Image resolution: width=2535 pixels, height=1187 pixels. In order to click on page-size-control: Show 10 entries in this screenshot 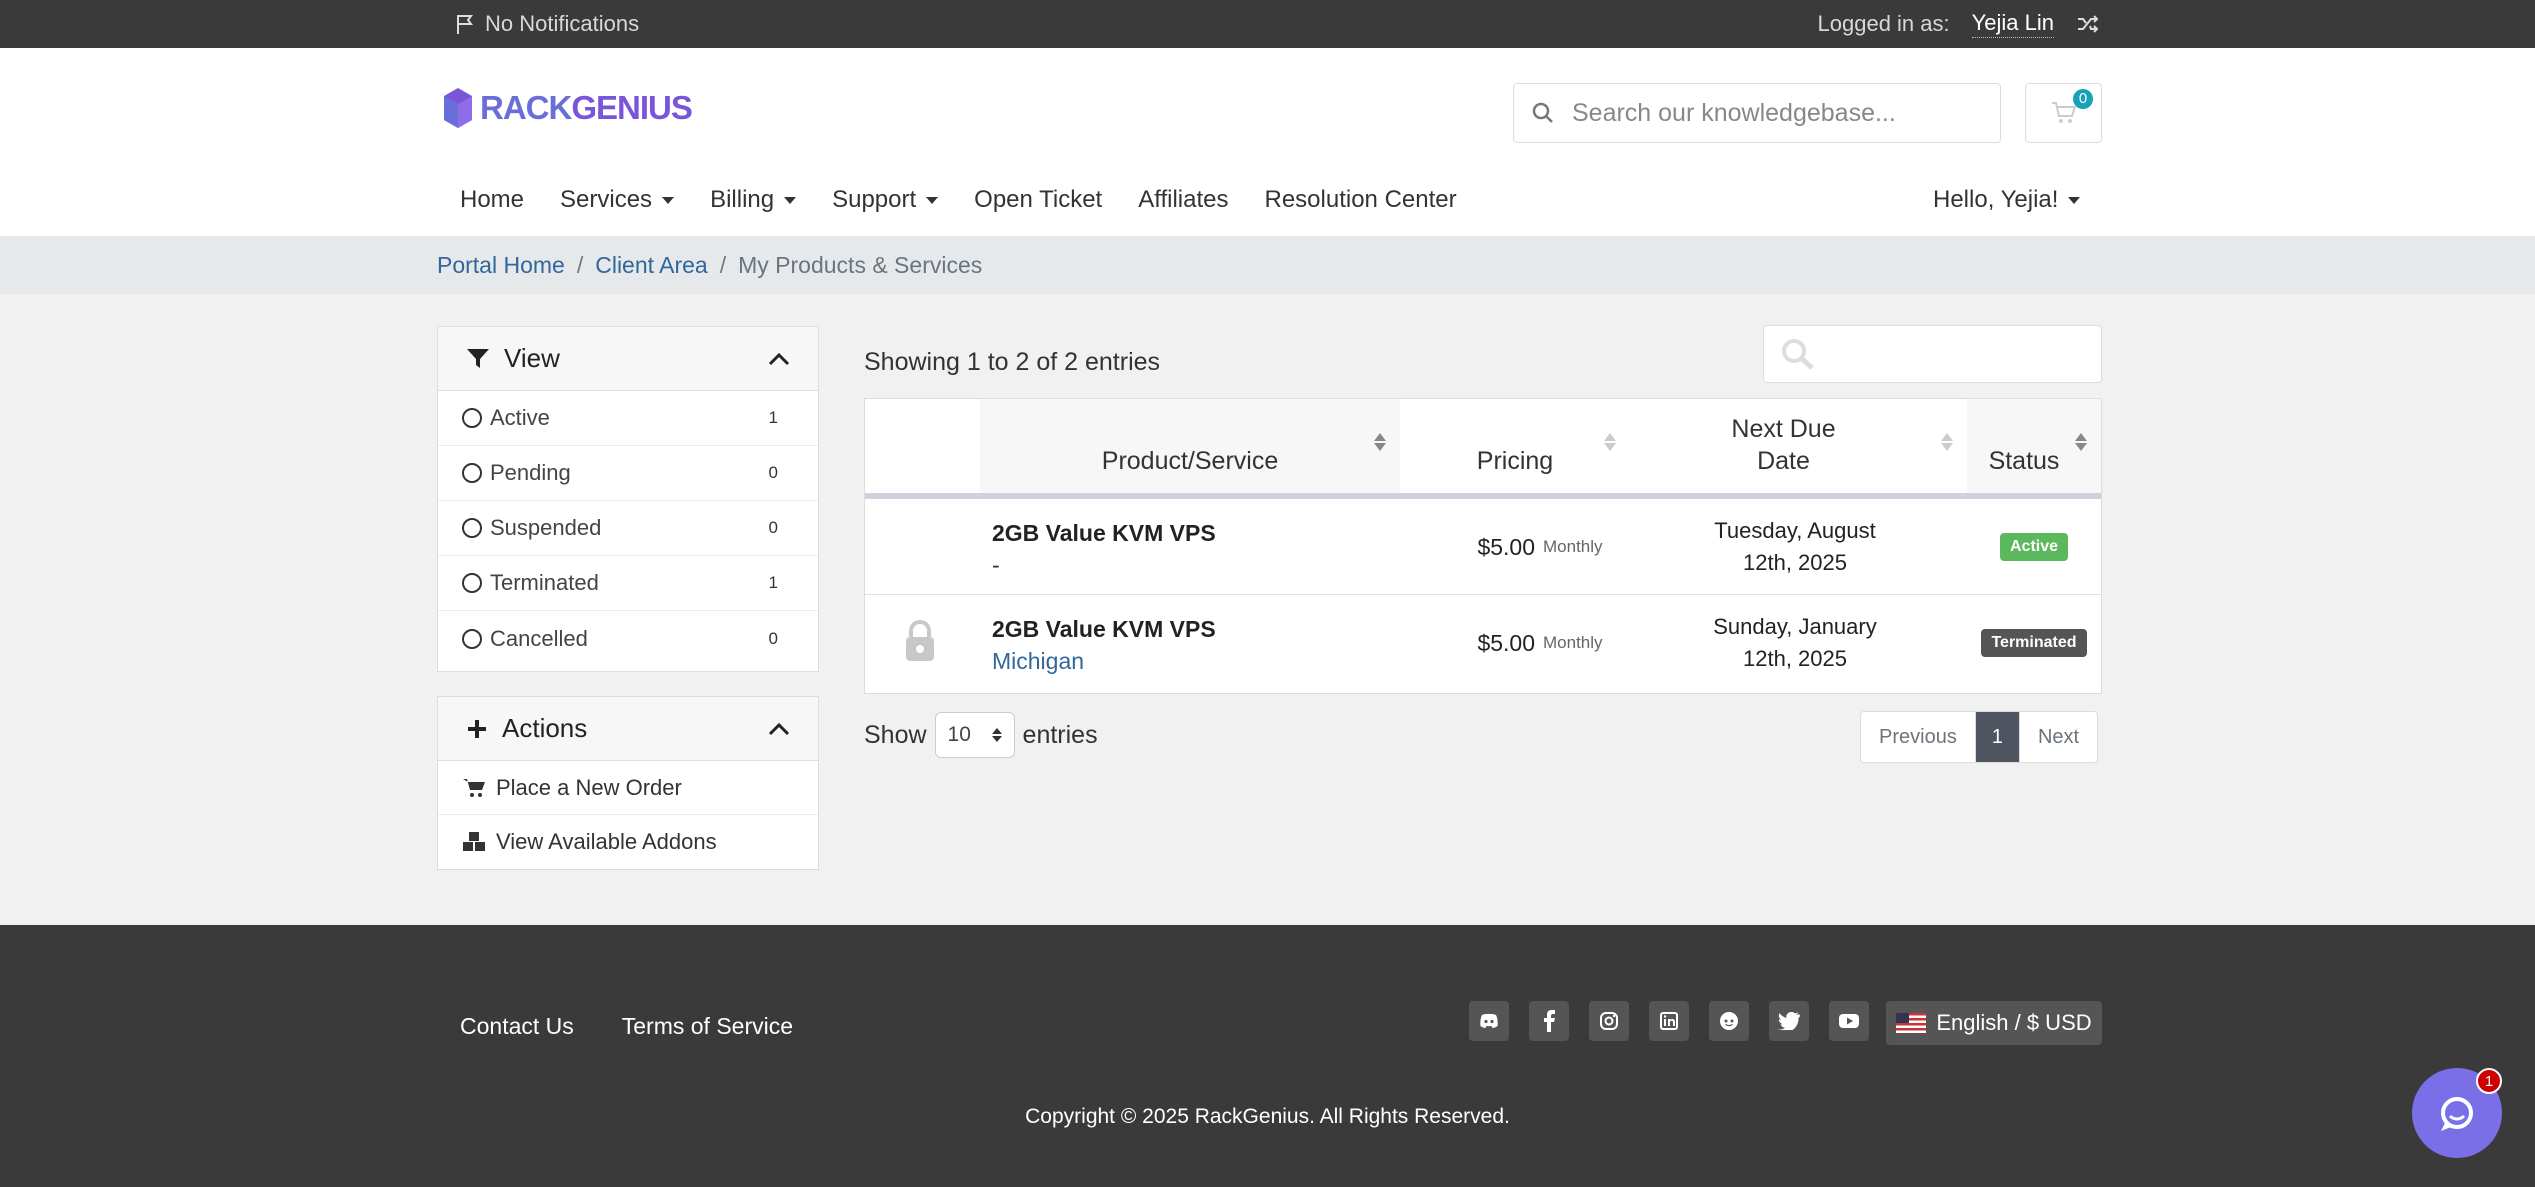, I will do `click(981, 735)`.